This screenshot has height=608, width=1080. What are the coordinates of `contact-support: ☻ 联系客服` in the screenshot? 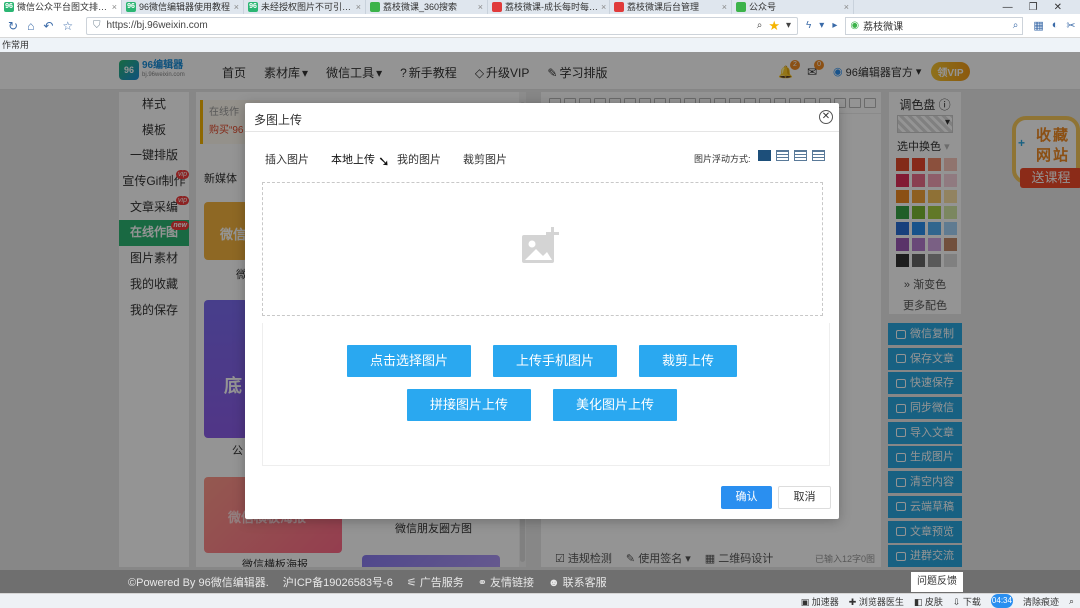 It's located at (577, 582).